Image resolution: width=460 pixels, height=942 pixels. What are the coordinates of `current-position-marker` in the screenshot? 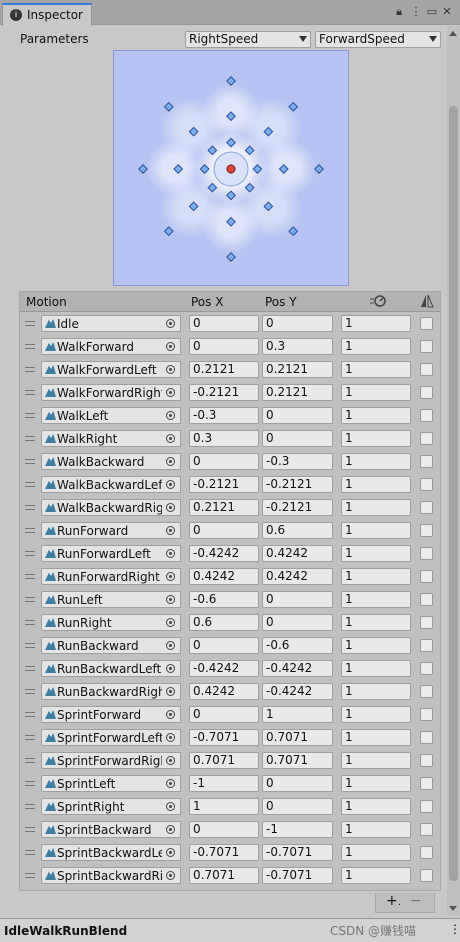 It's located at (231, 169).